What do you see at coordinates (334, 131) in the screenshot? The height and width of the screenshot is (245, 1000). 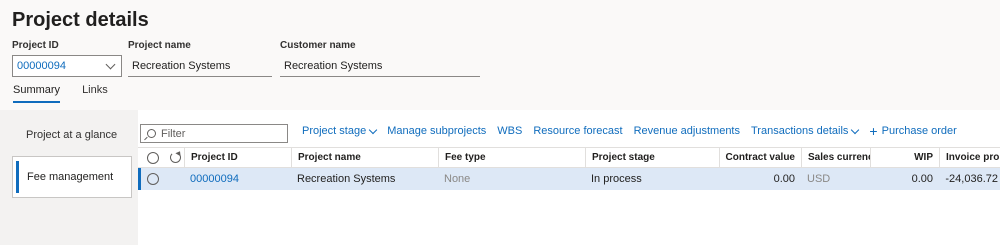 I see `project-stage-label: Project stage` at bounding box center [334, 131].